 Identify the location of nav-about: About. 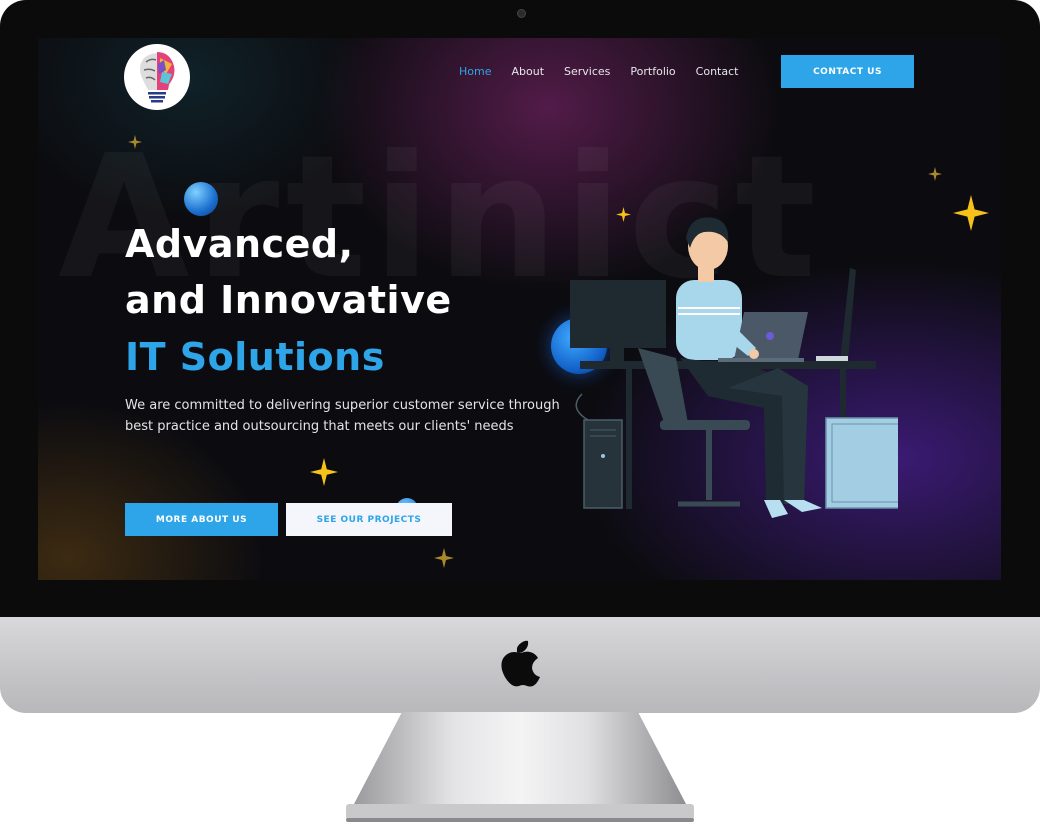
(527, 71).